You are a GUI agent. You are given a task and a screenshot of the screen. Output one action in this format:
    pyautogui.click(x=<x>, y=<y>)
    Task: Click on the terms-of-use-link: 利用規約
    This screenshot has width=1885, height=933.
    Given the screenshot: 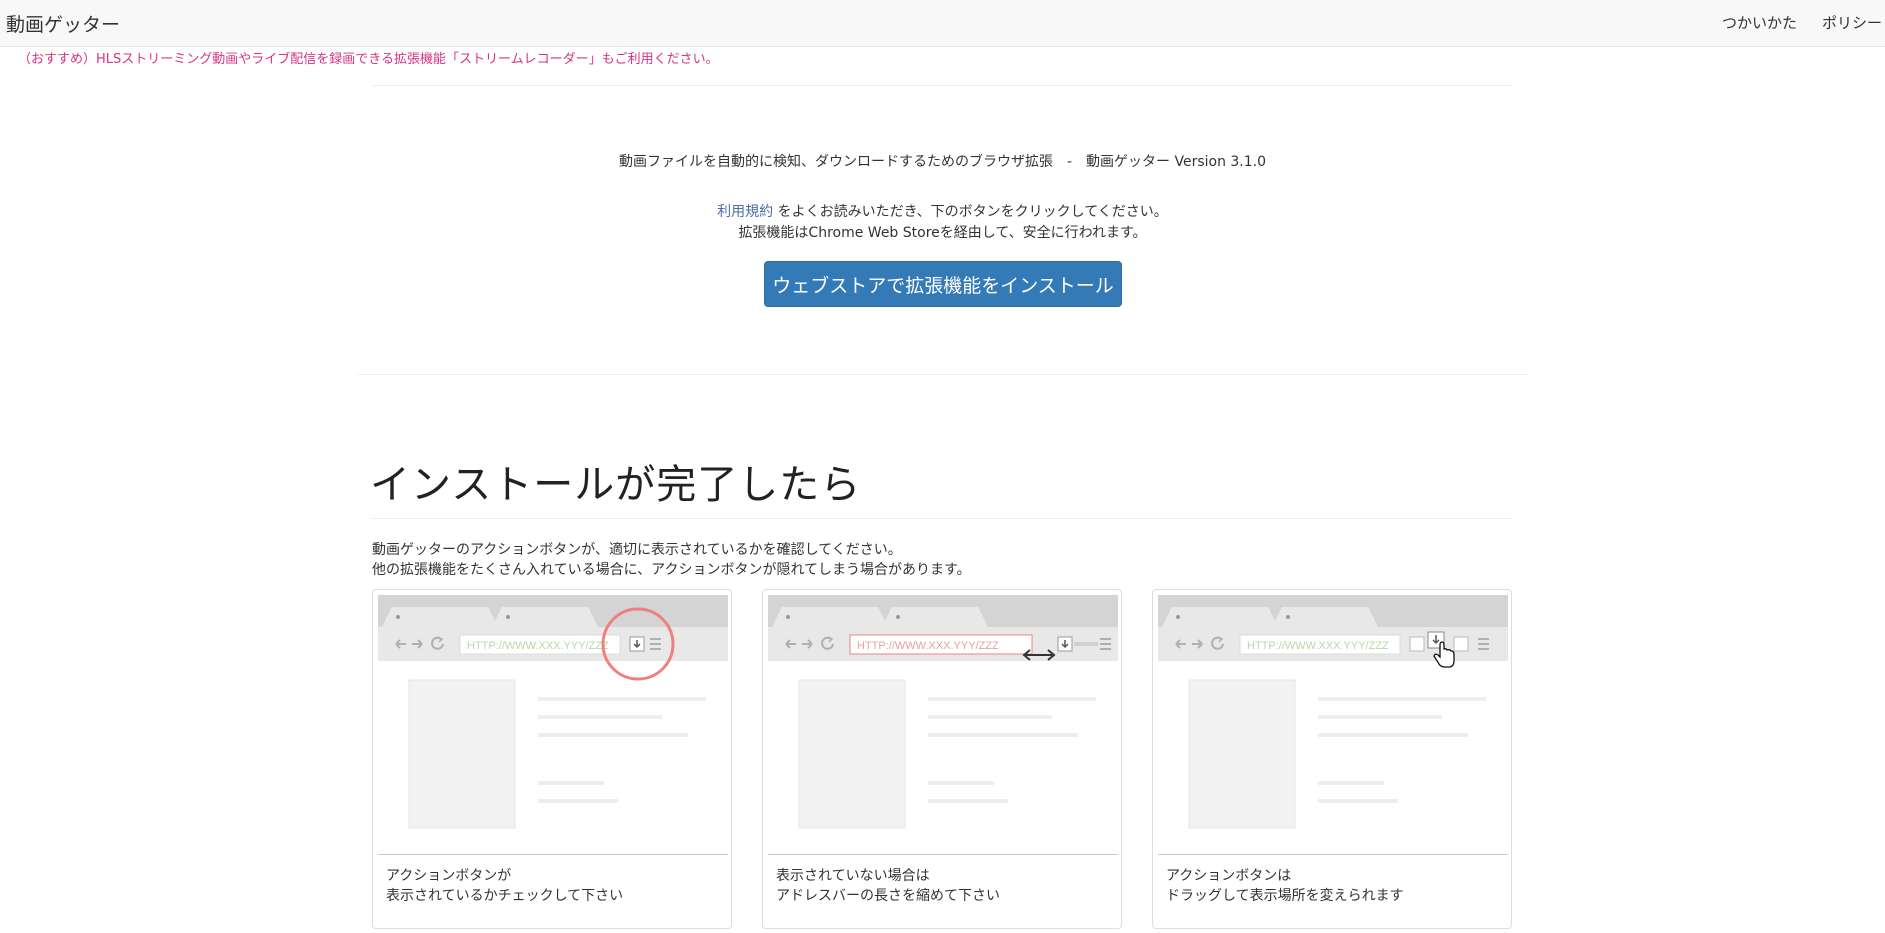 What is the action you would take?
    pyautogui.click(x=745, y=212)
    